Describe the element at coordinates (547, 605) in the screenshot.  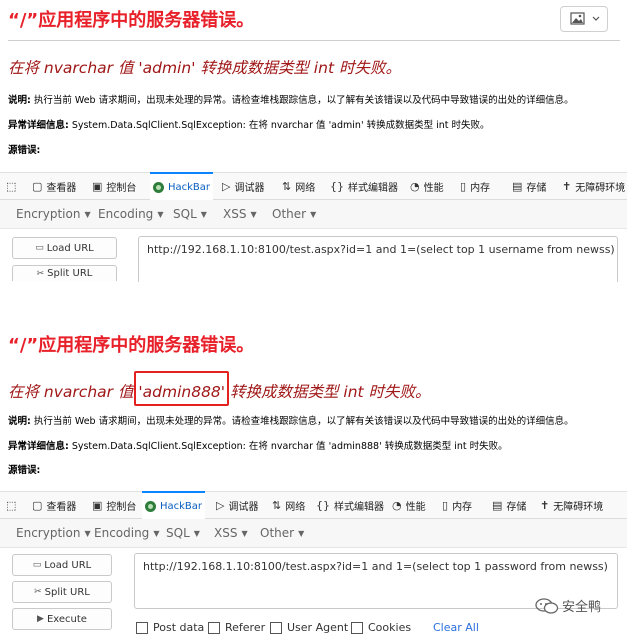
I see `wechat-icon` at that location.